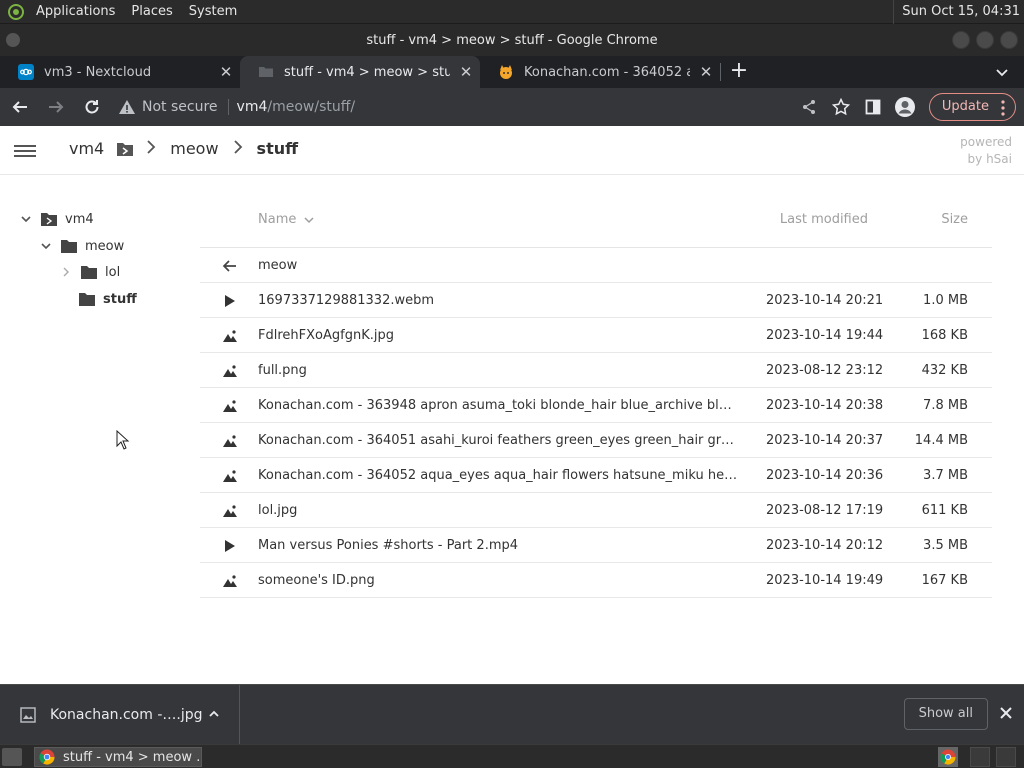 The width and height of the screenshot is (1024, 768). What do you see at coordinates (16, 12) in the screenshot?
I see `distro-logo-icon` at bounding box center [16, 12].